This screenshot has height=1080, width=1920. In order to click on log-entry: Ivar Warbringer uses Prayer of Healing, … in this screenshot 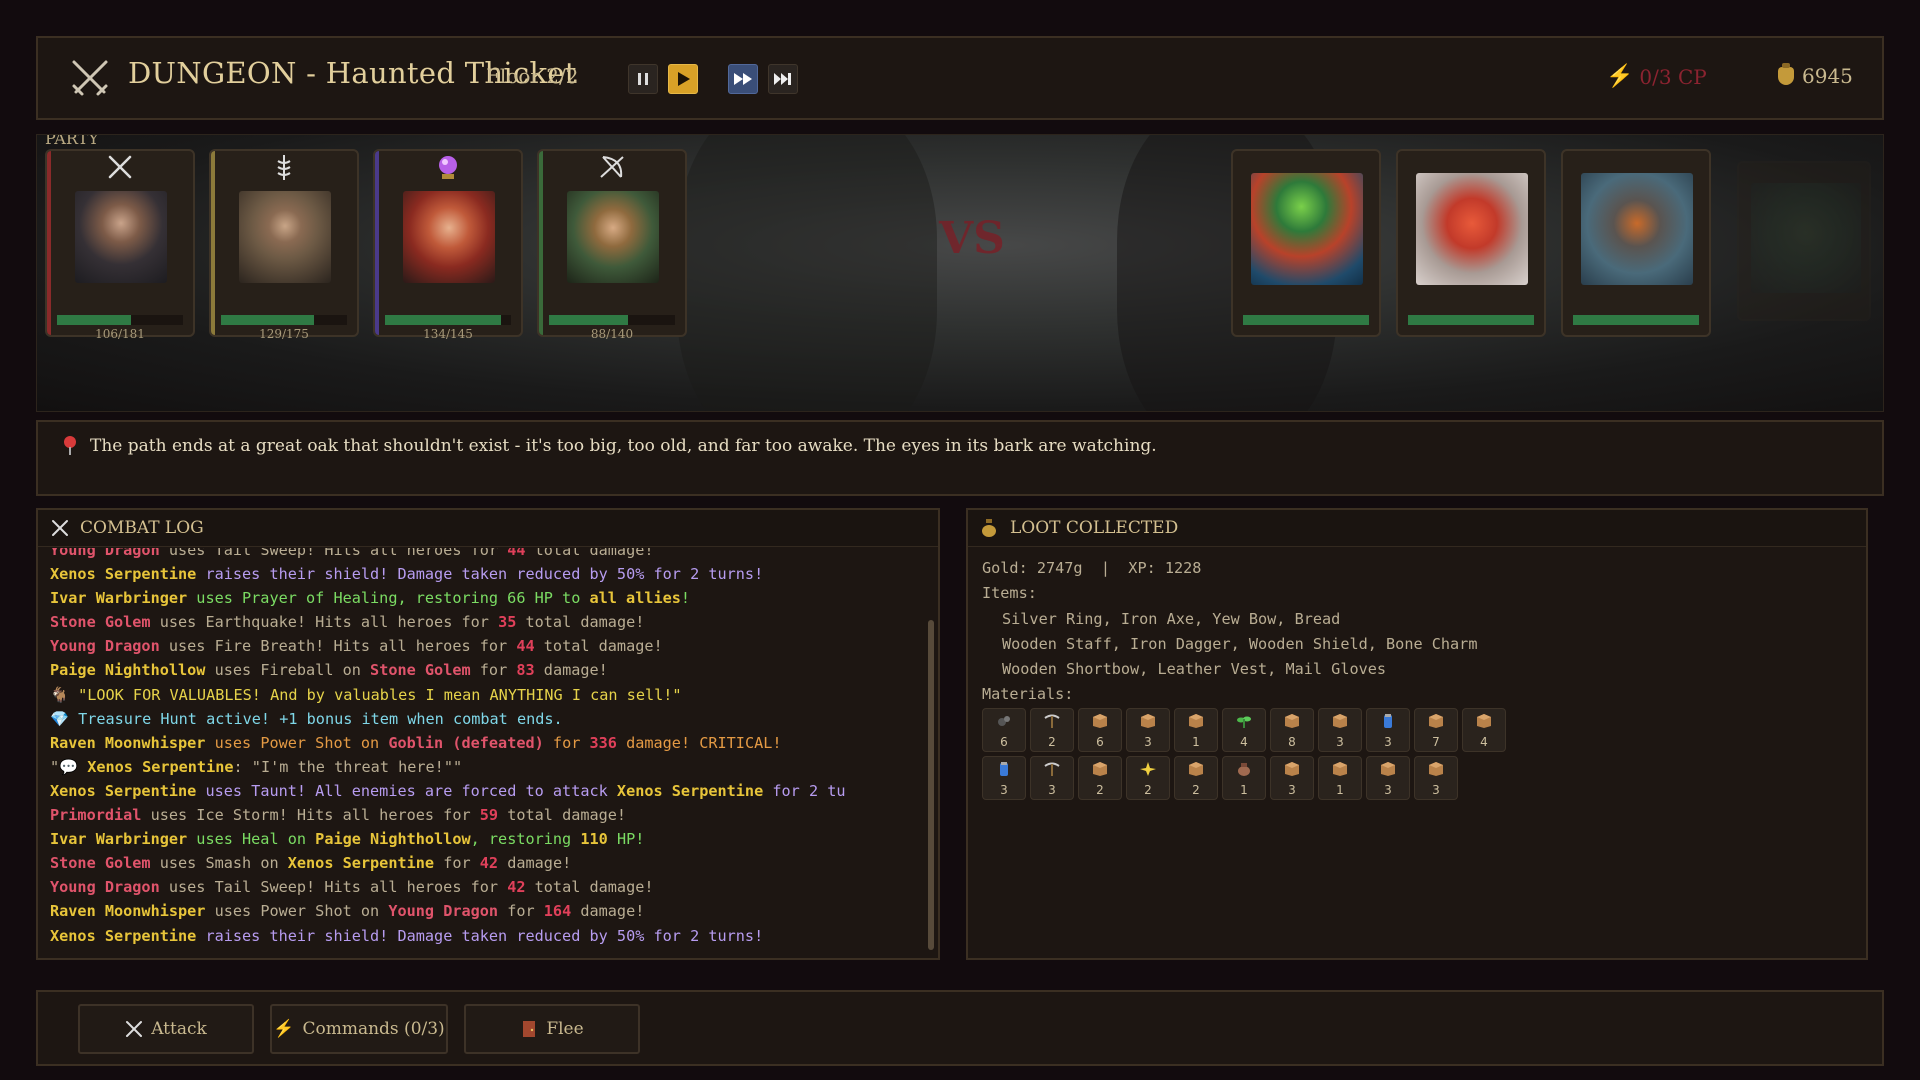, I will do `click(485, 598)`.